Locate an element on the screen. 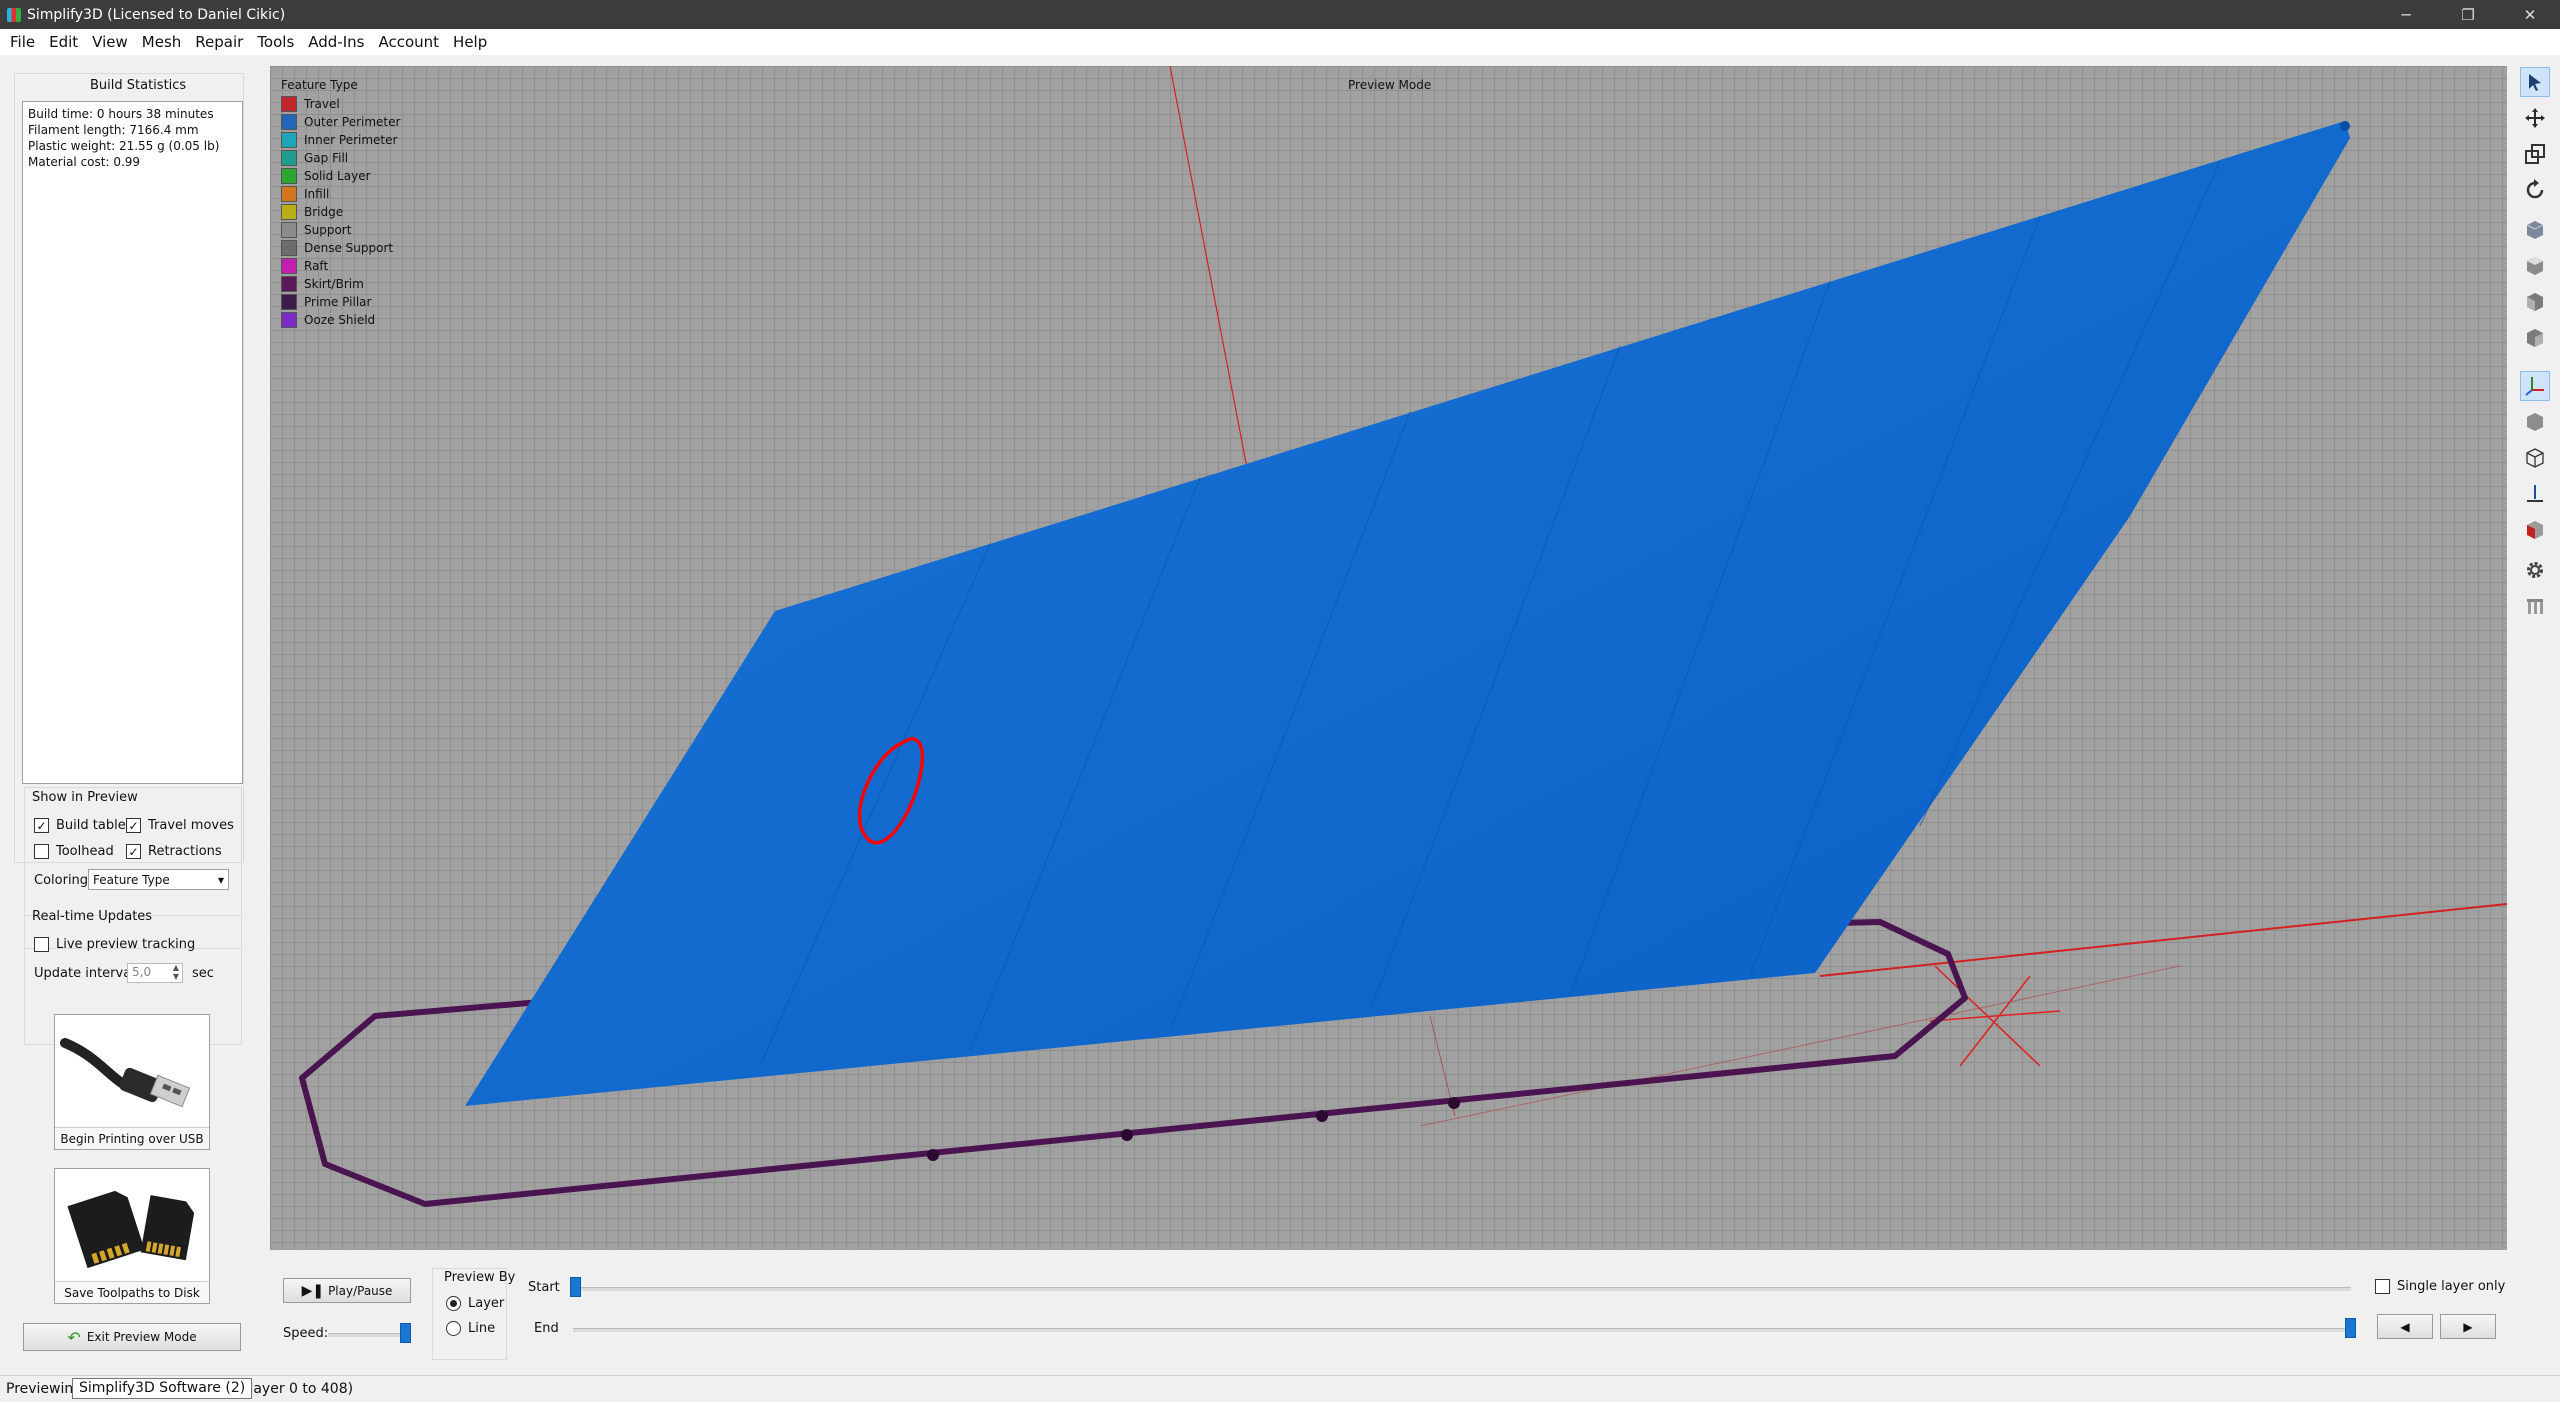  support-tool-button is located at coordinates (2535, 606).